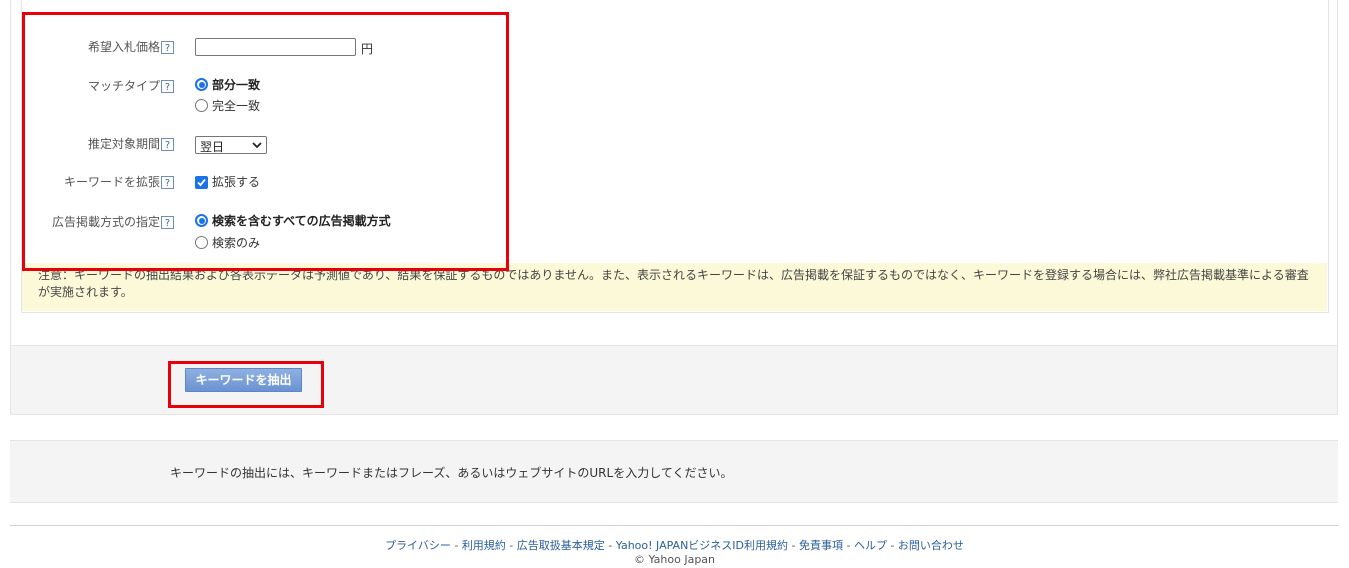 Image resolution: width=1349 pixels, height=568 pixels. I want to click on extract-keywords-button: キーワードを抽出, so click(243, 380).